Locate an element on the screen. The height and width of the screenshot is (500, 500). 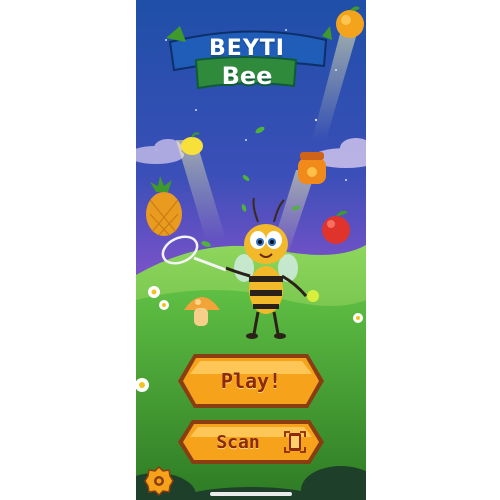
scan-button-label: Scan is located at coordinates (238, 442).